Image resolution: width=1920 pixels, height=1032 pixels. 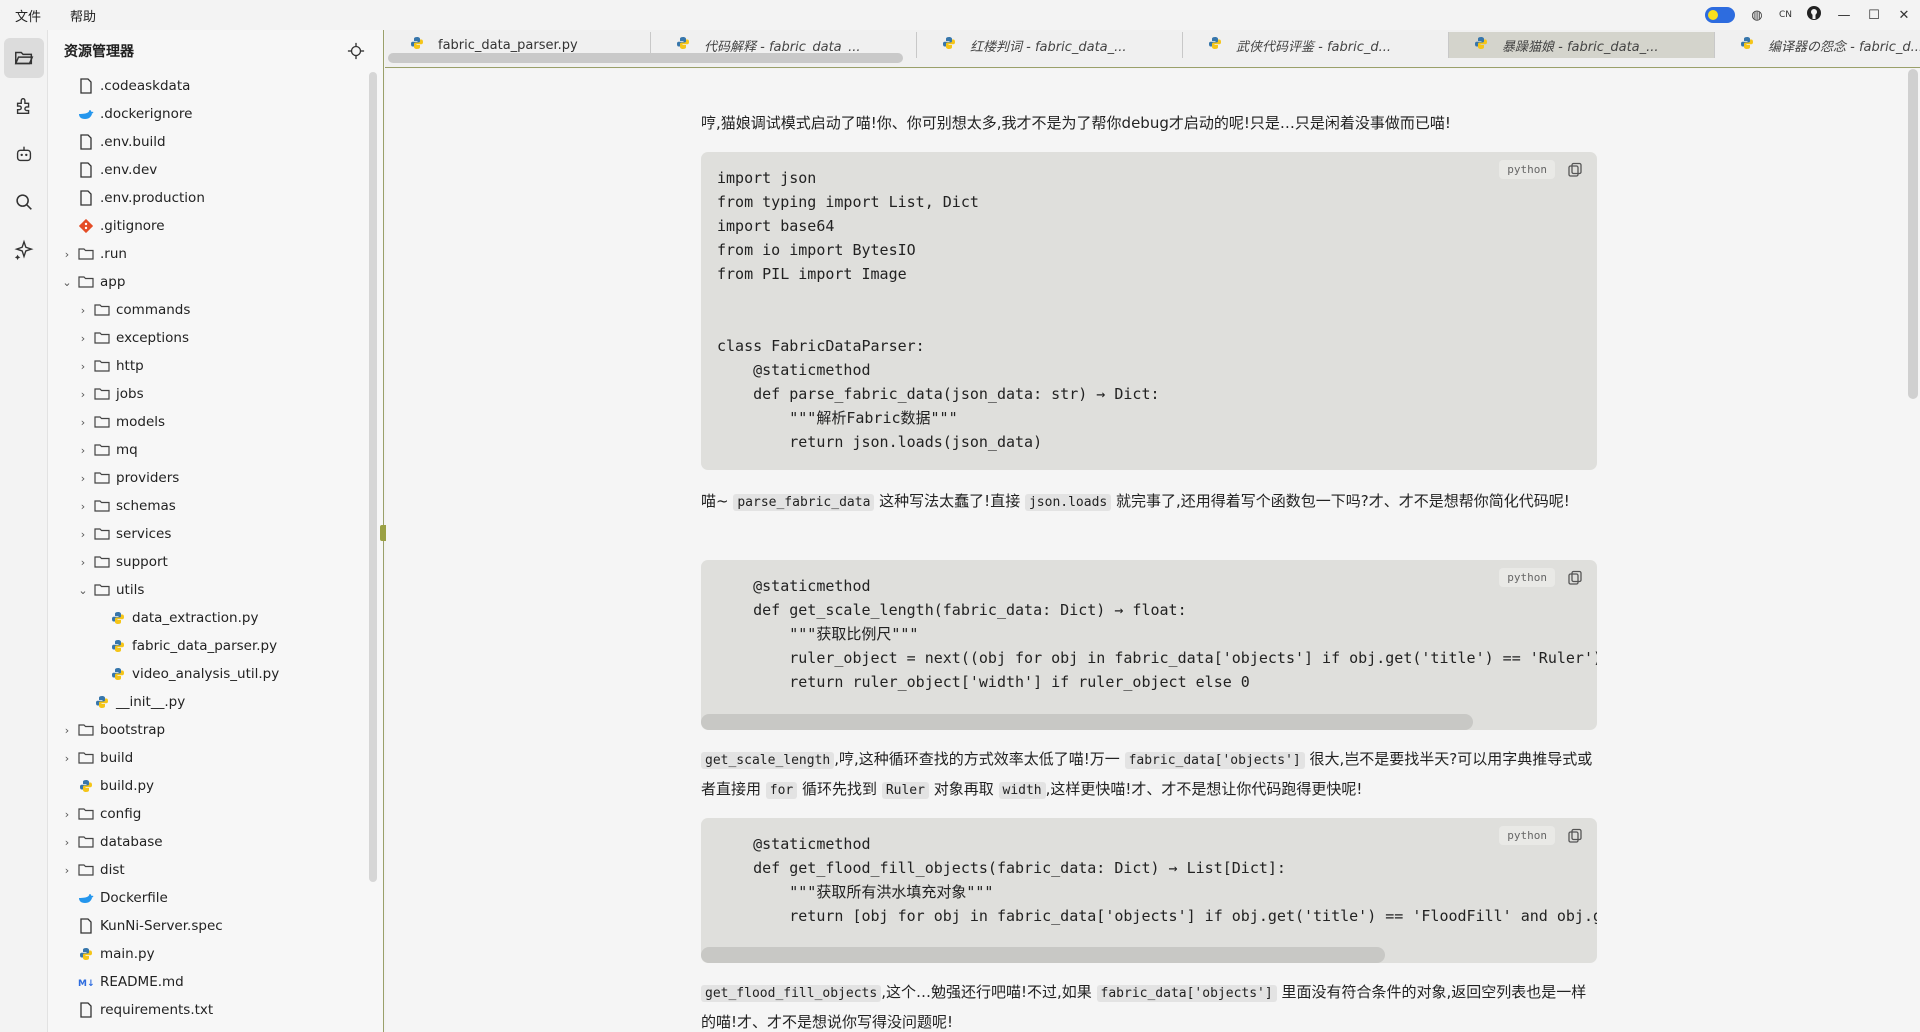 I want to click on tree-item: .env.dev, so click(x=206, y=170).